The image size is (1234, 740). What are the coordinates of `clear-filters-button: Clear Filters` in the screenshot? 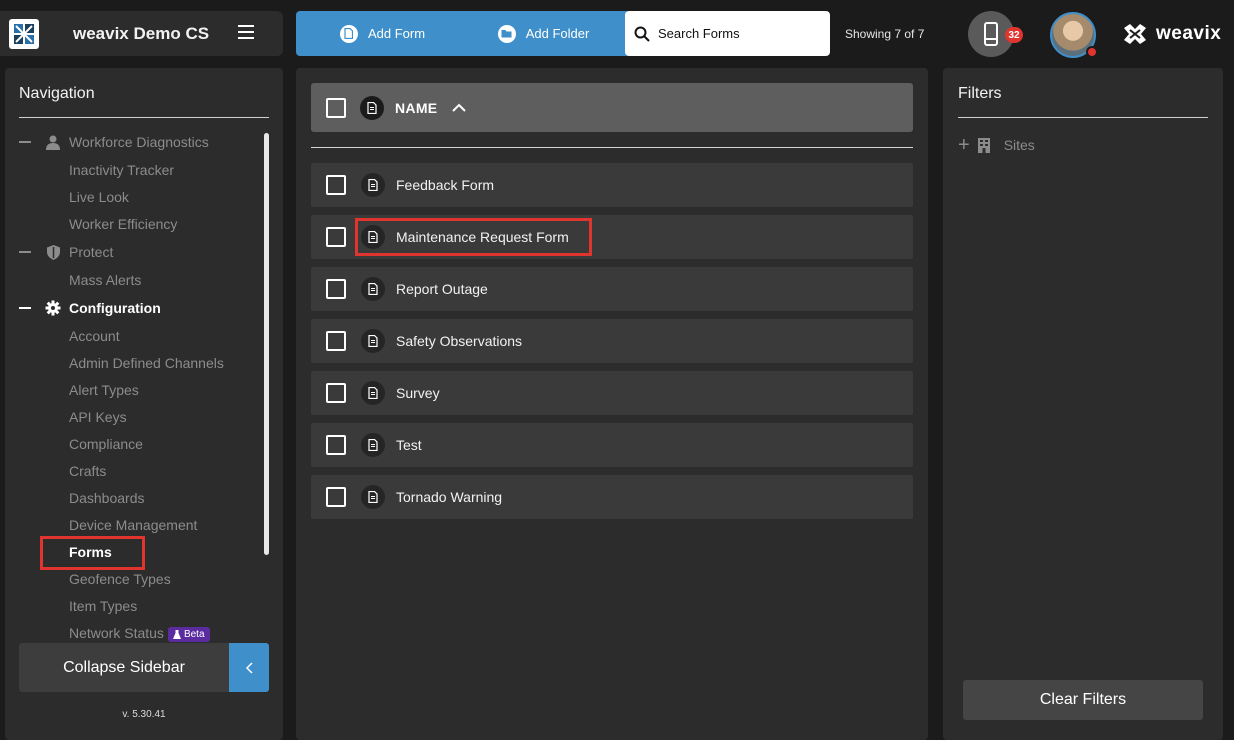 It's located at (1083, 700).